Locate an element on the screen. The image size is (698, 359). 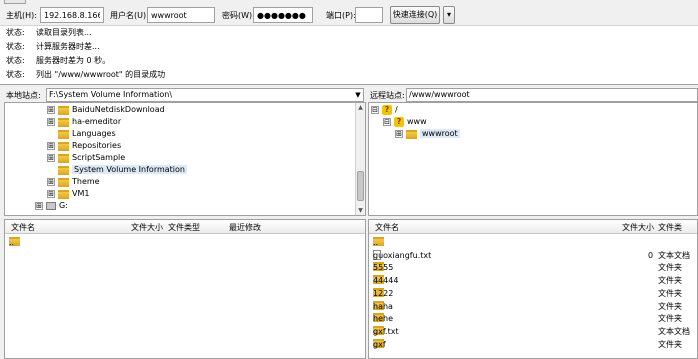
tree-node-selected: System Volume Information is located at coordinates (117, 170).